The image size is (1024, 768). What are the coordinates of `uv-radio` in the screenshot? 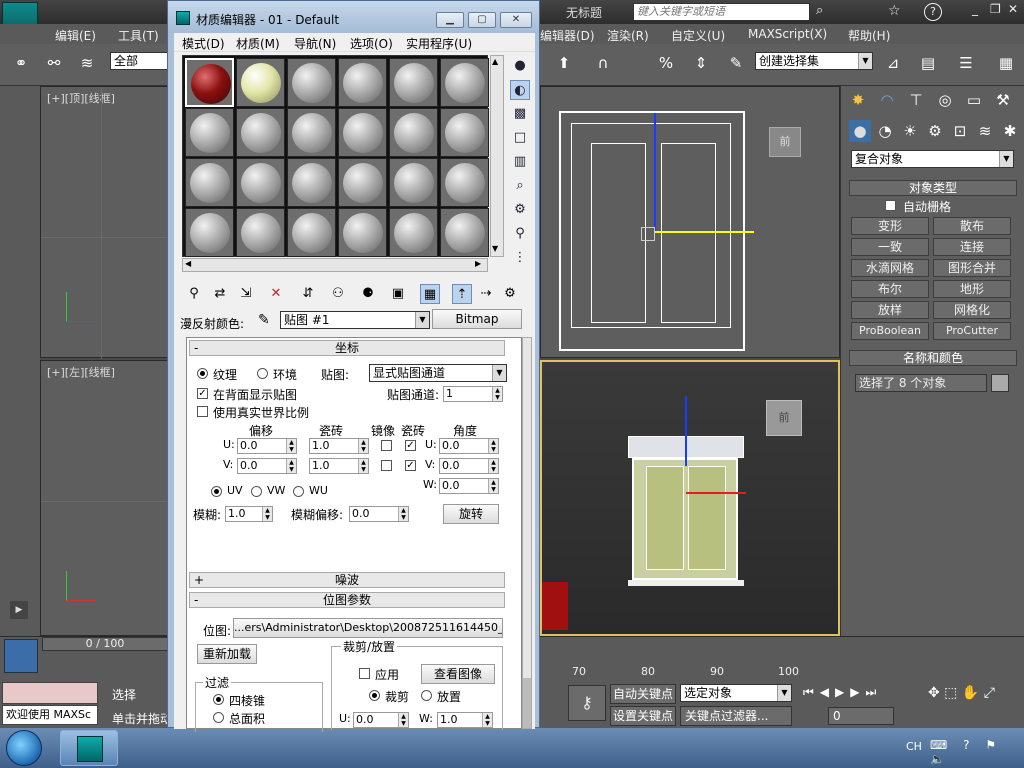 It's located at (216, 491).